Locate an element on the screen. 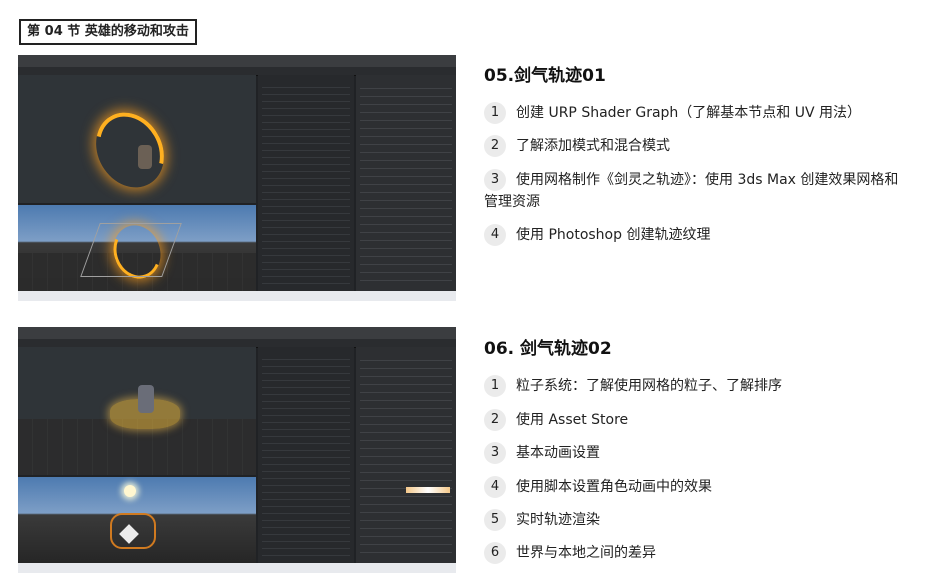 The width and height of the screenshot is (930, 584). item-text: 粒子系统：了解使用网格的粒子、了解排序 is located at coordinates (649, 386).